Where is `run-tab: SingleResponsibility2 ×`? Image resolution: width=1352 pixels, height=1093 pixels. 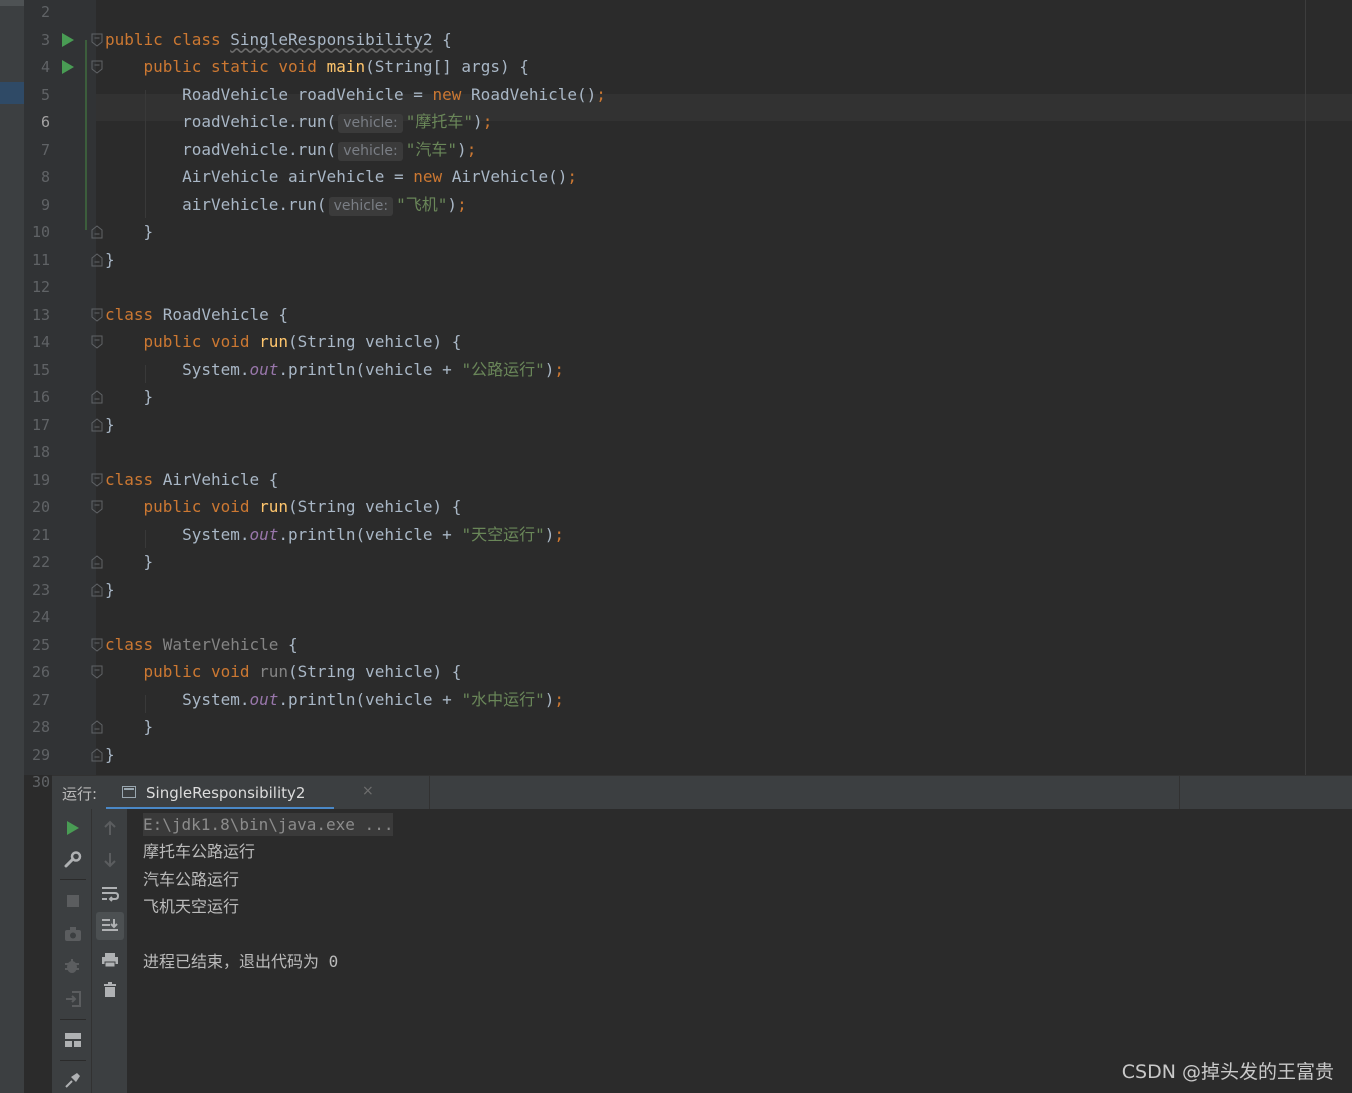 run-tab: SingleResponsibility2 × is located at coordinates (240, 793).